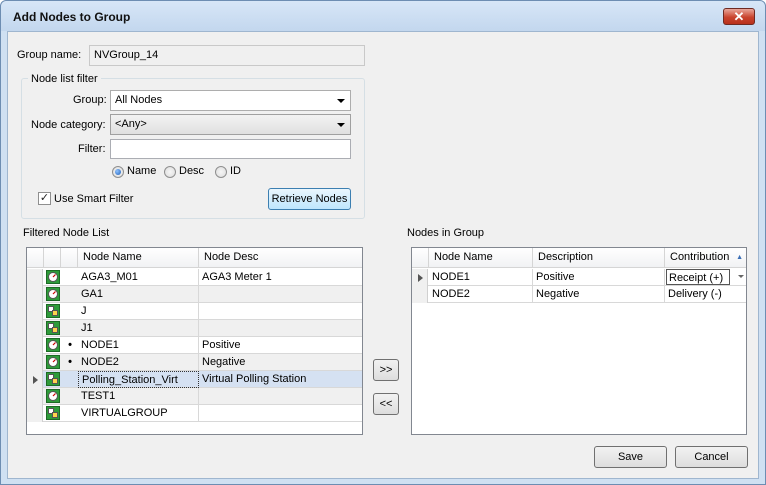 This screenshot has height=485, width=766. What do you see at coordinates (280, 258) in the screenshot?
I see `column-header-node-desc: Node Desc` at bounding box center [280, 258].